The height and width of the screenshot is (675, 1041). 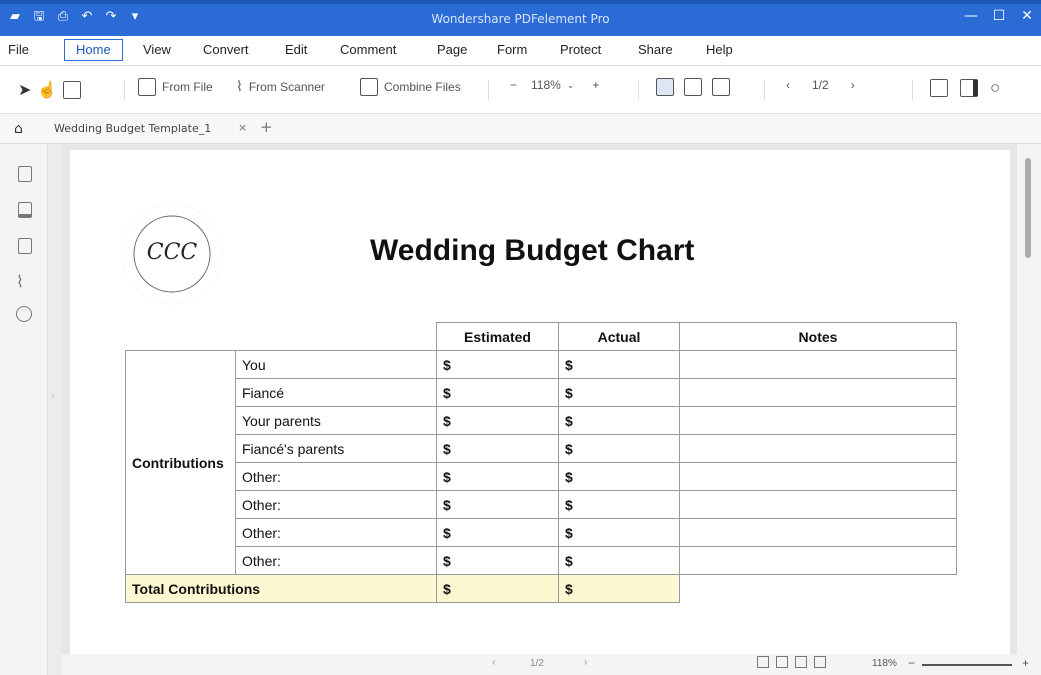 I want to click on table-row: Fiancé $ $, so click(x=541, y=392).